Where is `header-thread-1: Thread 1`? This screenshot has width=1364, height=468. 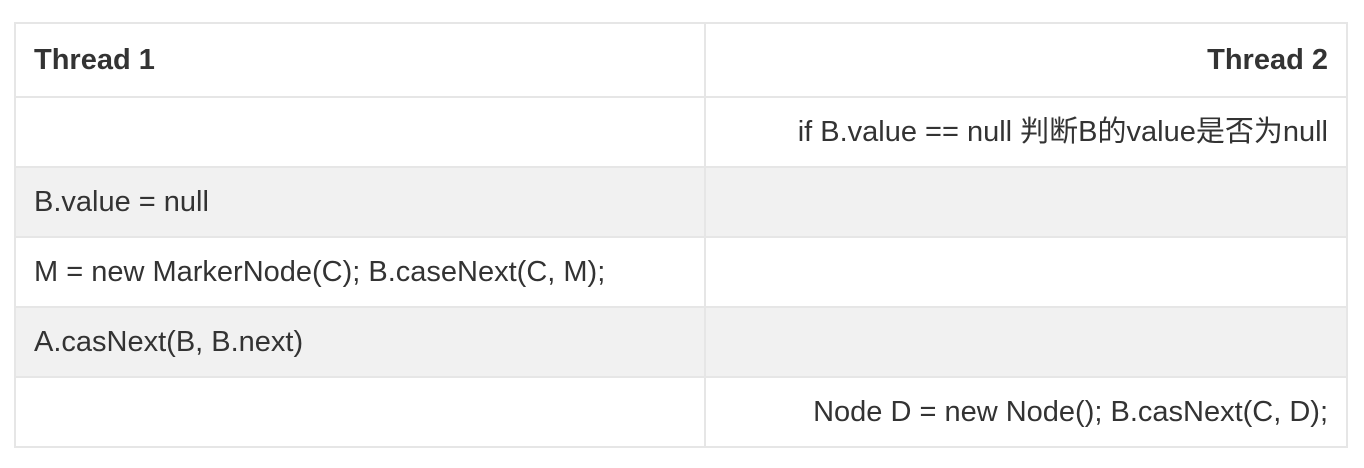
header-thread-1: Thread 1 is located at coordinates (360, 60).